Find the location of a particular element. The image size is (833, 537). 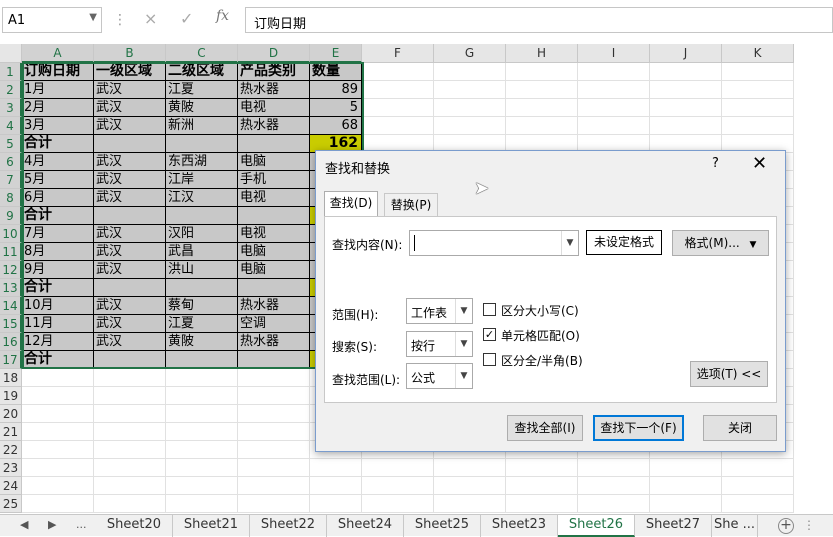

cell-h1 is located at coordinates (542, 72).